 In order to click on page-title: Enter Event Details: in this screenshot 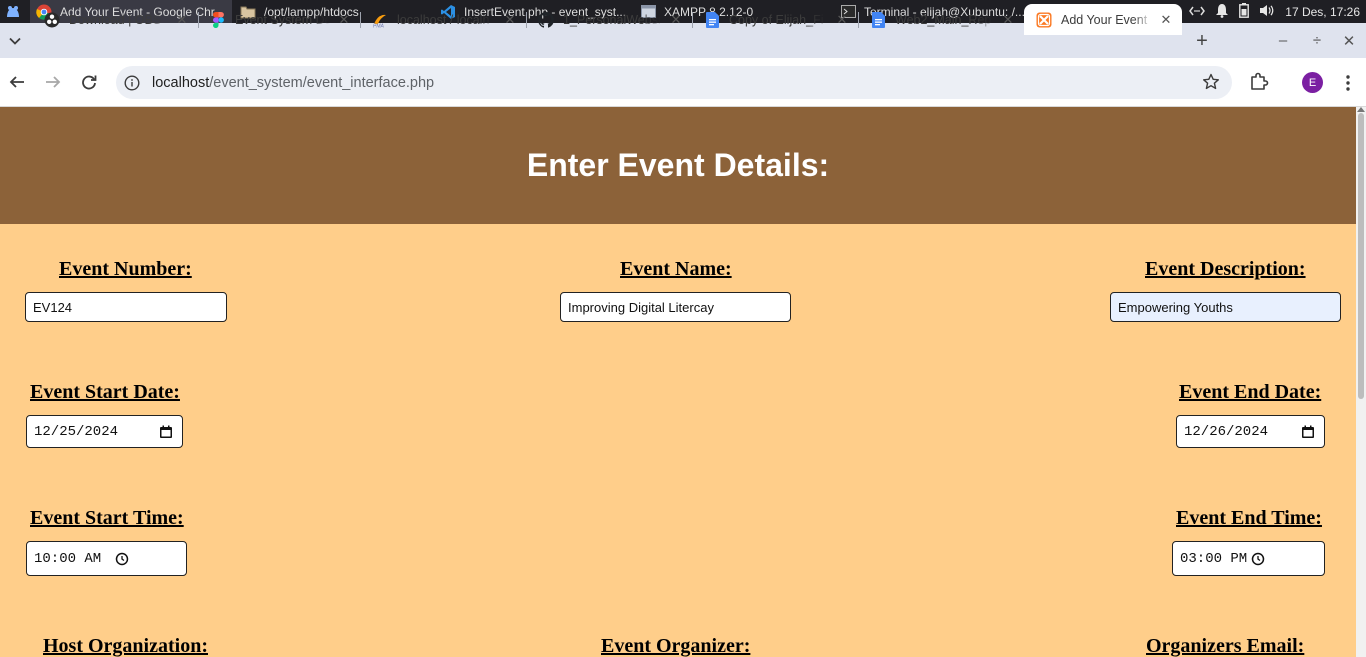, I will do `click(678, 165)`.